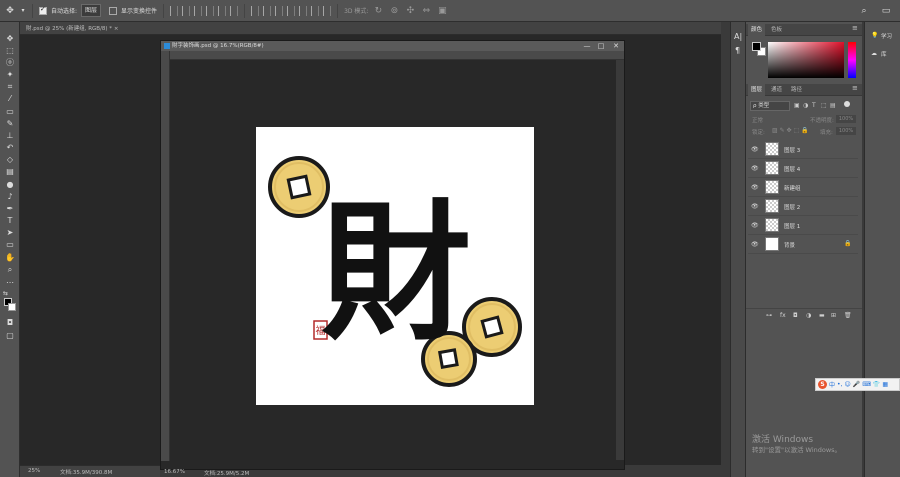 This screenshot has width=900, height=477. I want to click on magic-wand-tool-icon: ✦, so click(10, 75).